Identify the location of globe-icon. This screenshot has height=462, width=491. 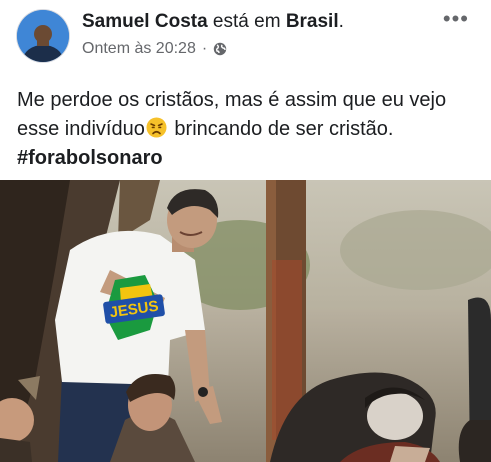
(220, 49).